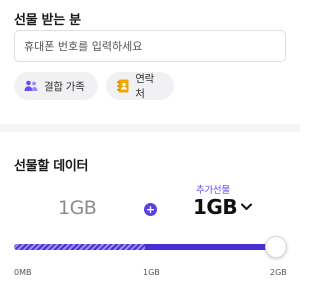 This screenshot has height=300, width=320. Describe the element at coordinates (151, 272) in the screenshot. I see `slider-mid-label: 1GB` at that location.